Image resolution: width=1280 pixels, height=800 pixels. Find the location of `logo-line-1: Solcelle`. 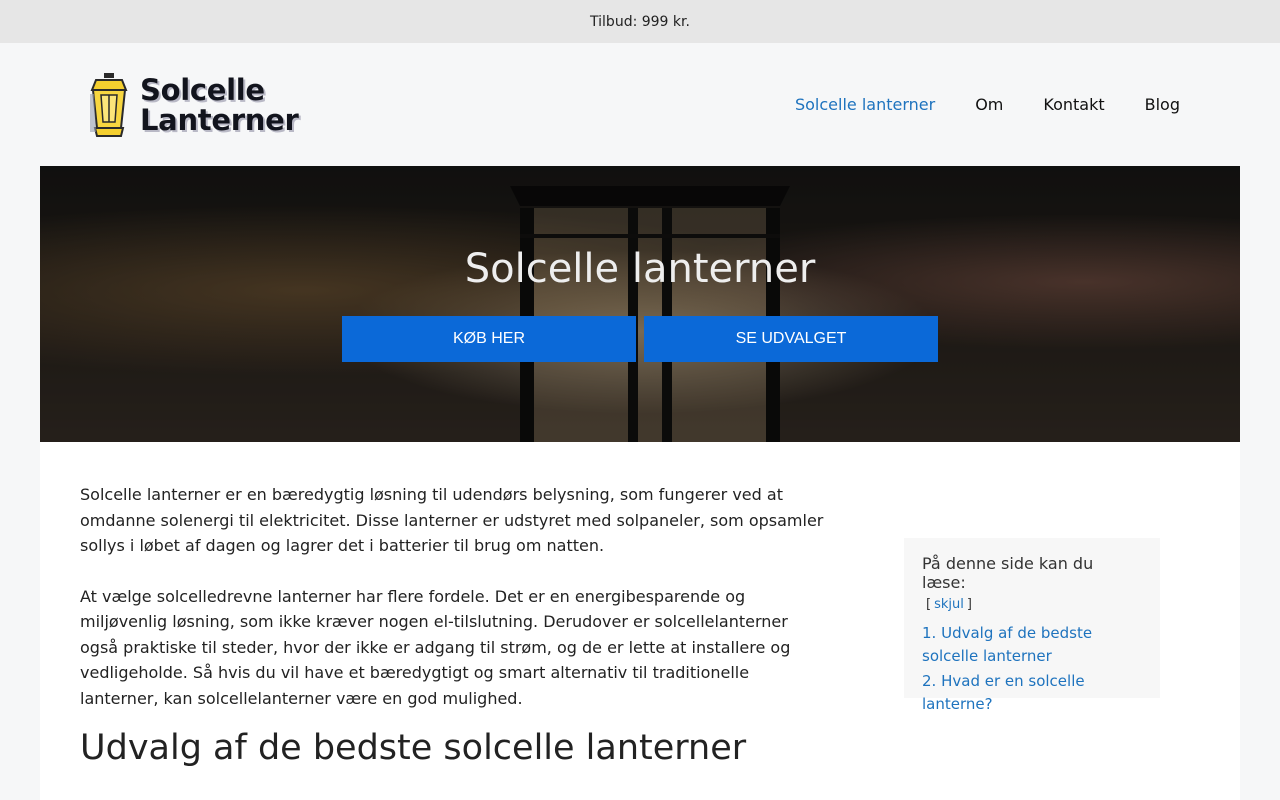

logo-line-1: Solcelle is located at coordinates (202, 89).